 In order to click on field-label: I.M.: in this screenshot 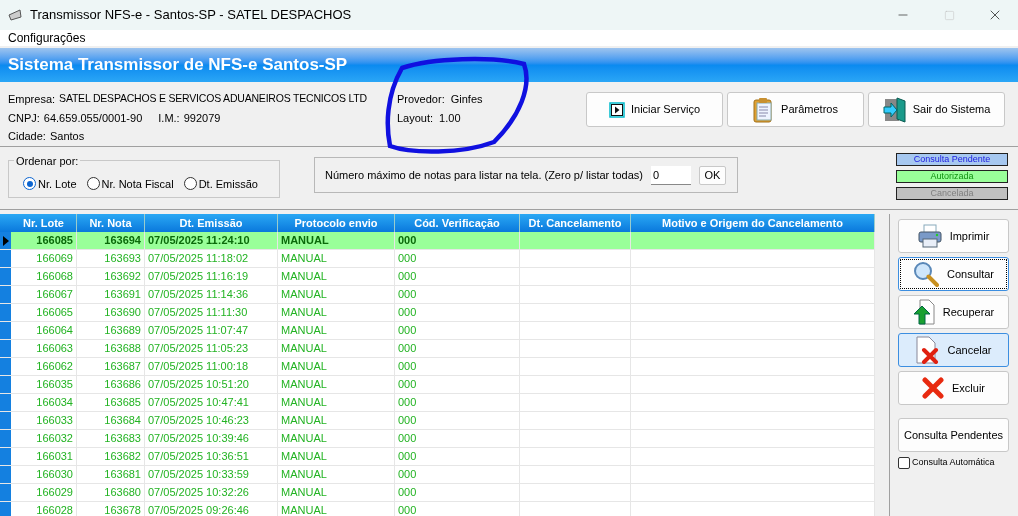, I will do `click(169, 118)`.